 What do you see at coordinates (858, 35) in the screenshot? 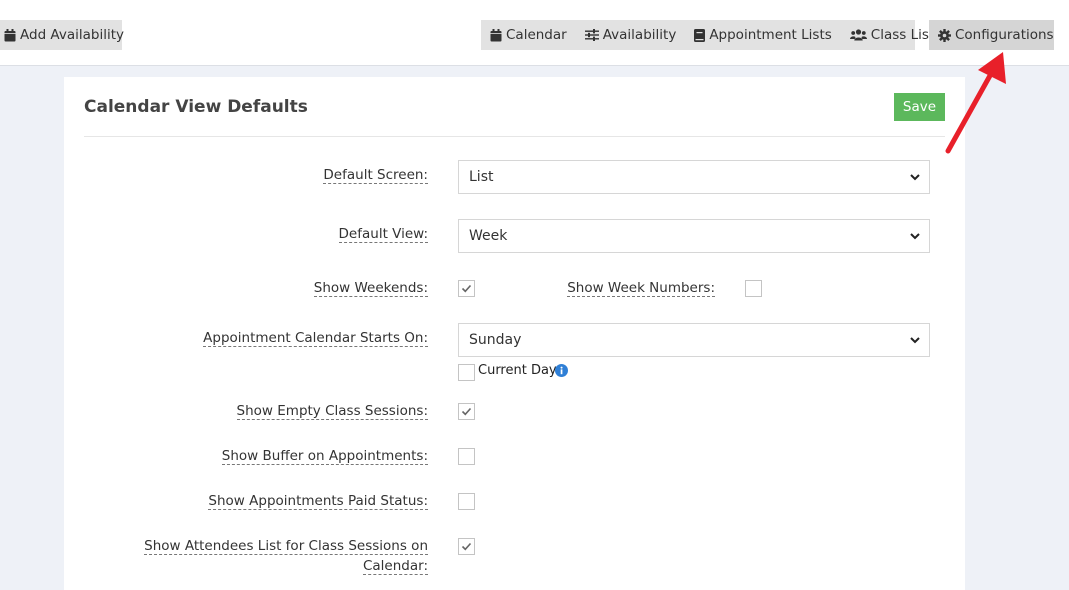
I see `users-icon` at bounding box center [858, 35].